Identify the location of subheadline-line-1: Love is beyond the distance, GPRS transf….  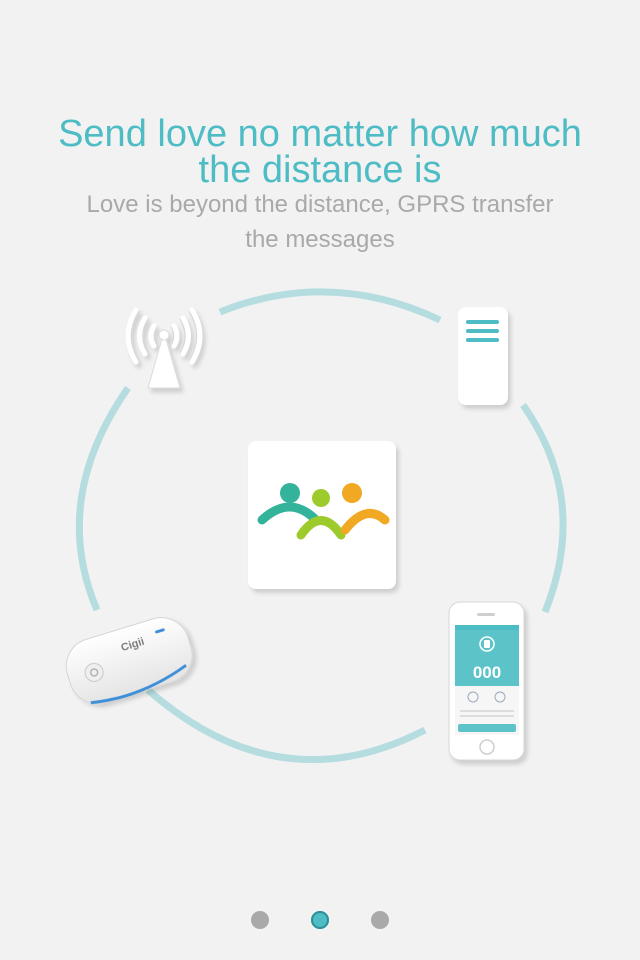
(320, 204).